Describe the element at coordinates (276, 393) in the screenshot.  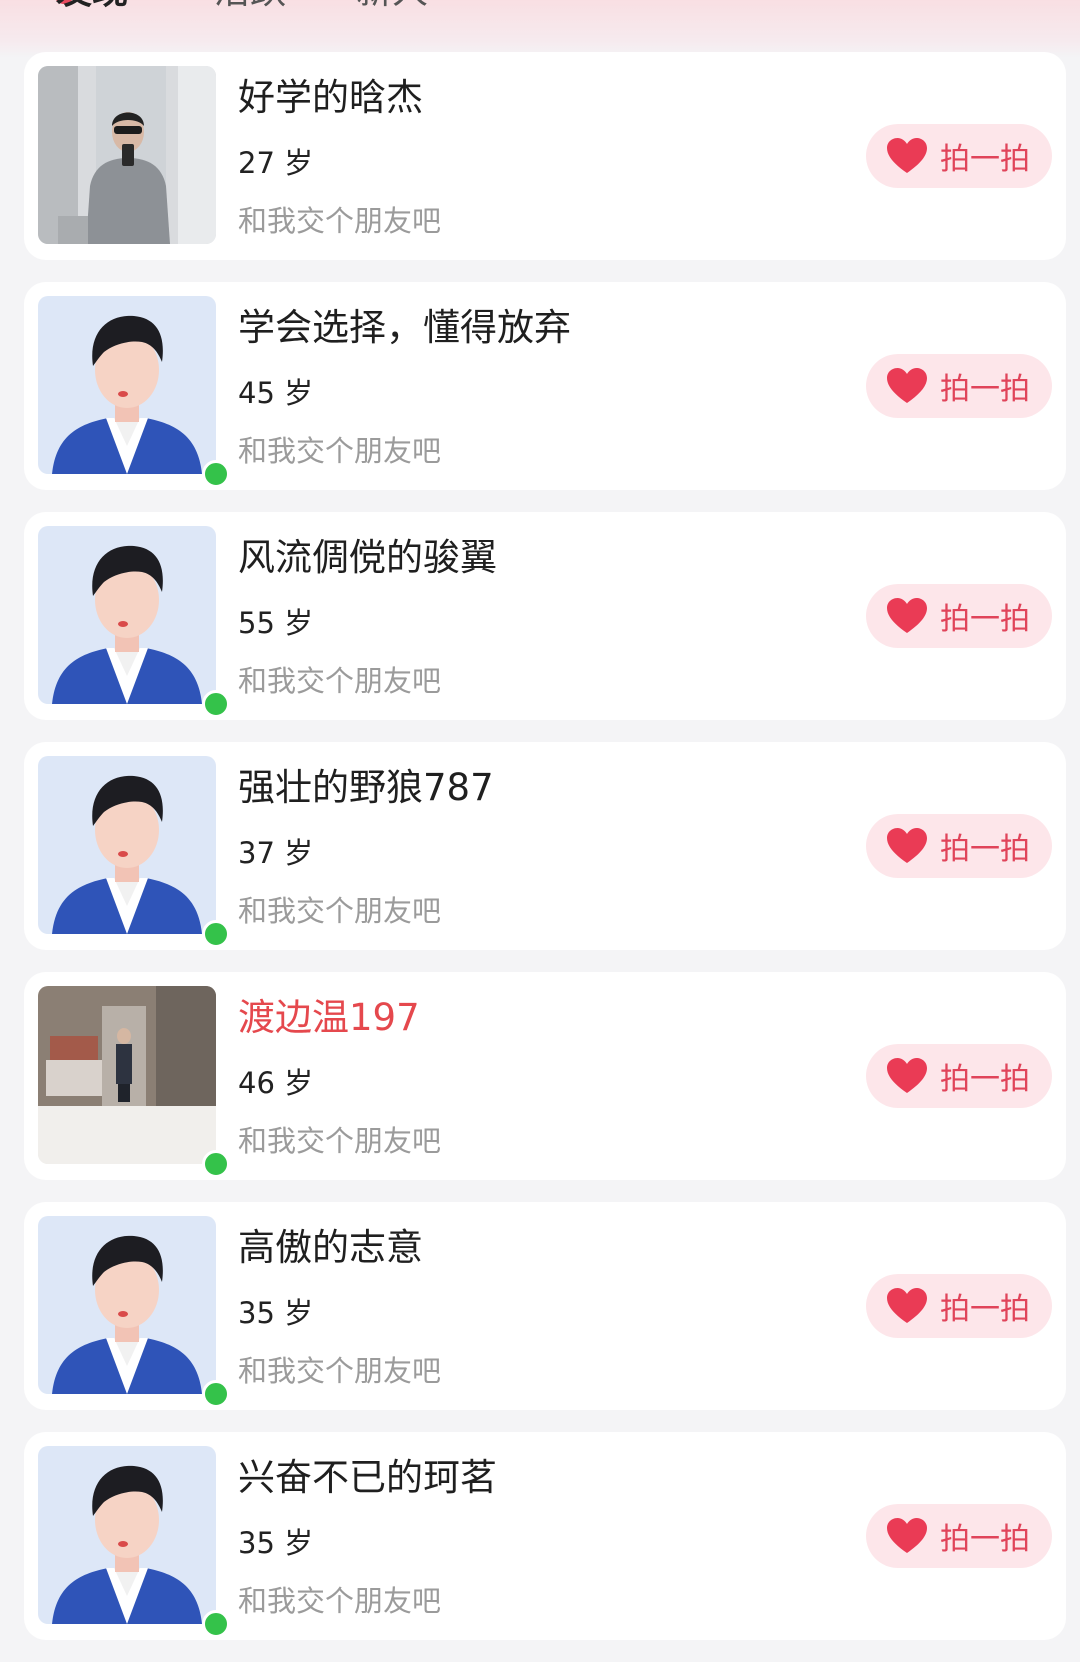
I see `user-age: 45 岁` at that location.